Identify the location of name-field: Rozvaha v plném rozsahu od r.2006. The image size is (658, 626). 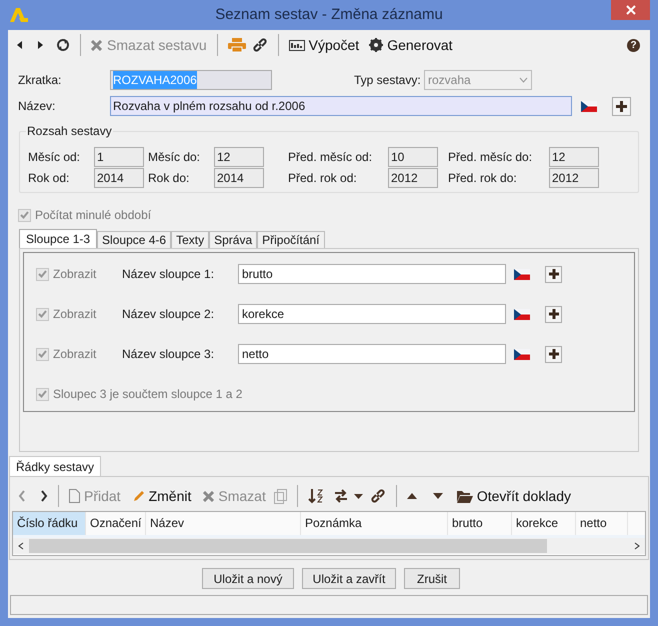
(341, 106).